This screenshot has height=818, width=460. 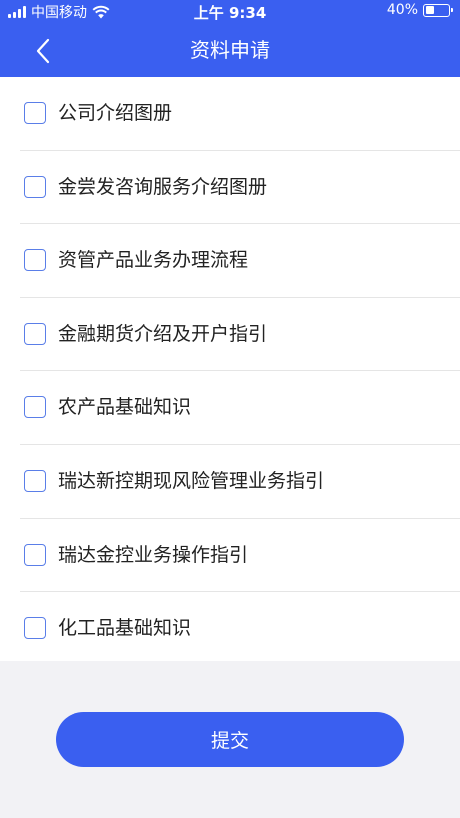 What do you see at coordinates (419, 10) in the screenshot?
I see `status-right: 40%` at bounding box center [419, 10].